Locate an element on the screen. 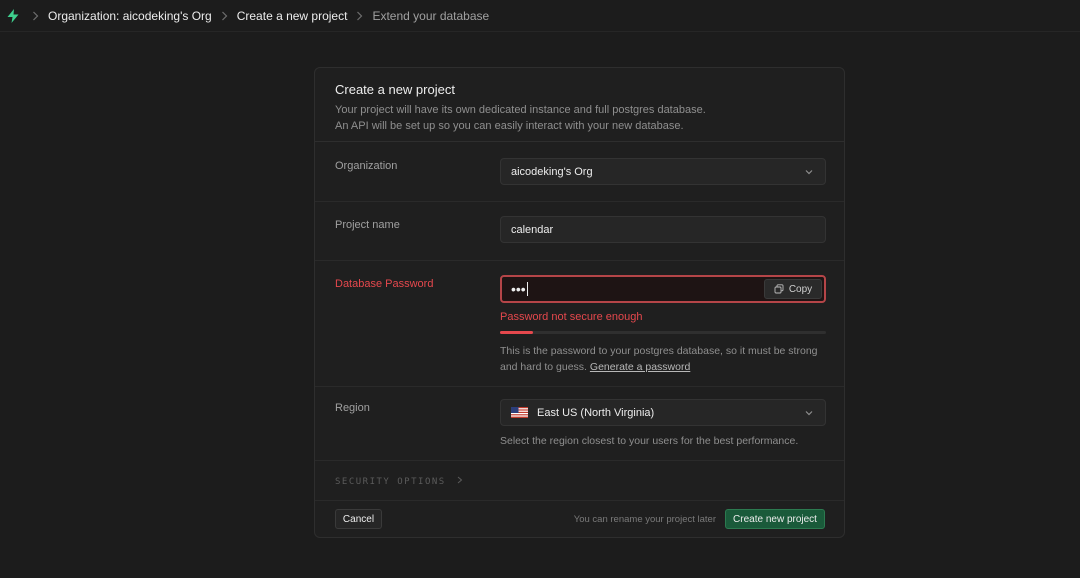 This screenshot has height=578, width=1080. organization-row: Organization aicodeking's Org is located at coordinates (579, 172).